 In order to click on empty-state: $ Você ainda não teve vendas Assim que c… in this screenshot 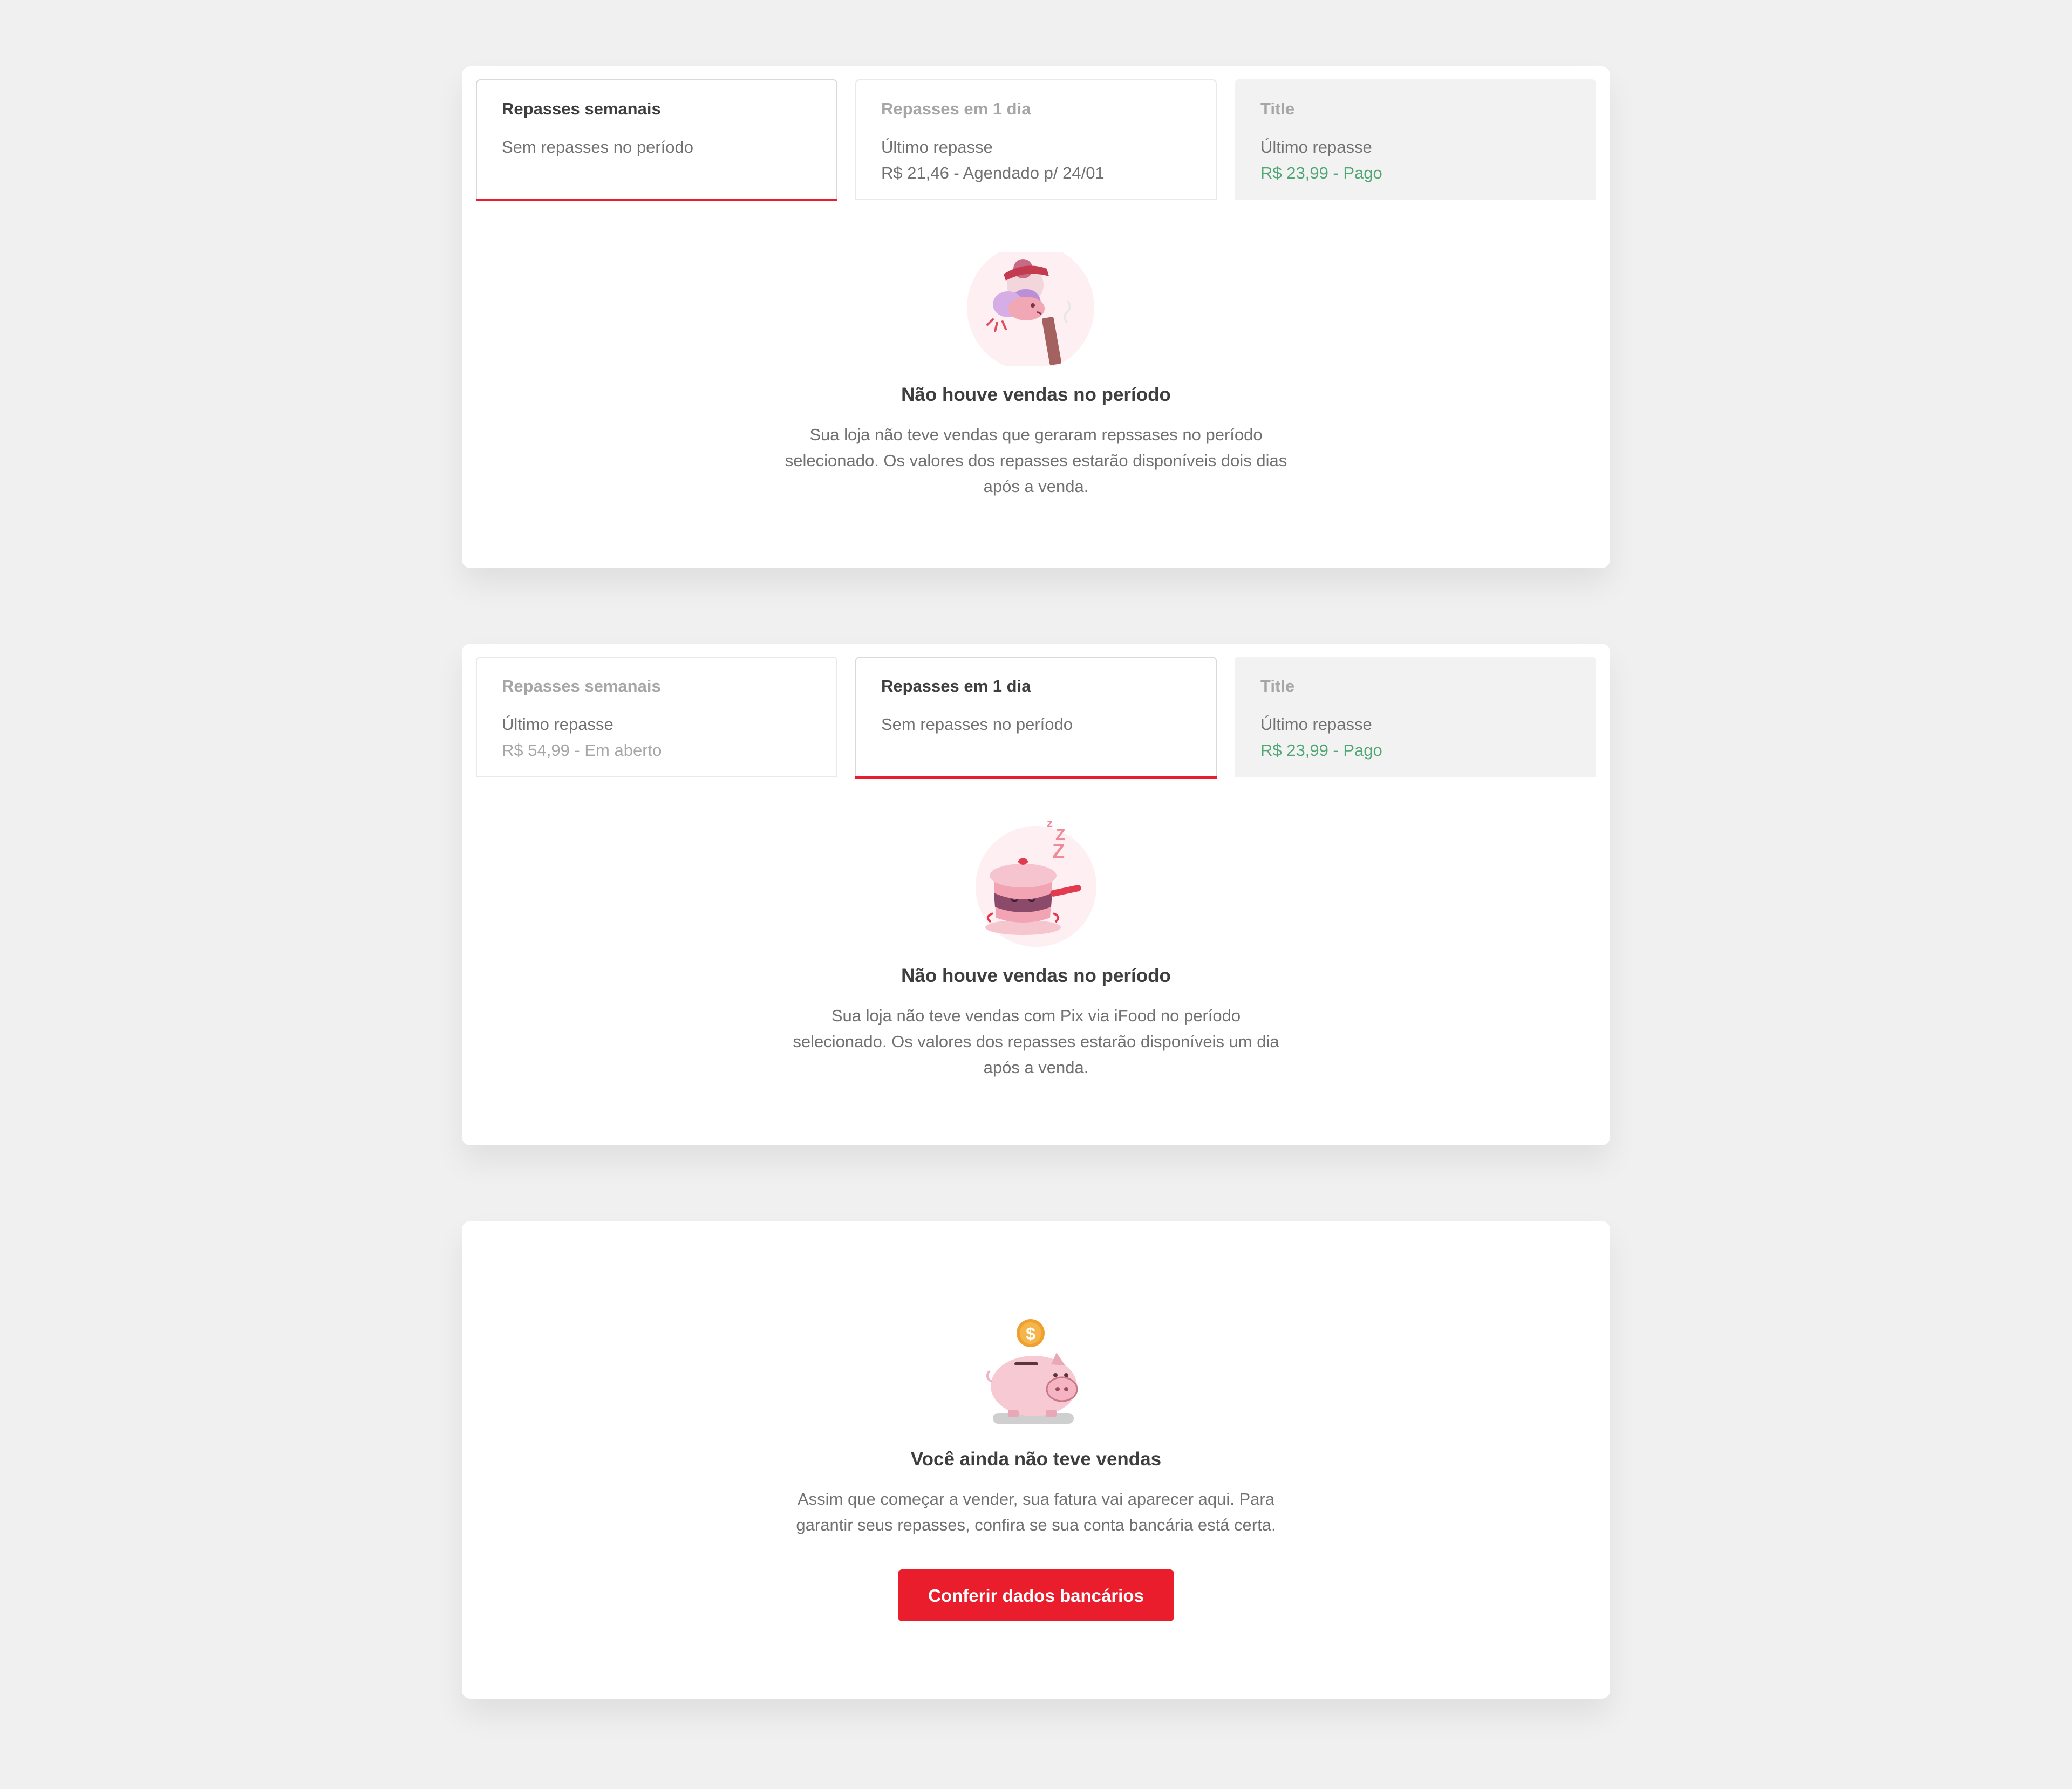, I will do `click(1036, 1469)`.